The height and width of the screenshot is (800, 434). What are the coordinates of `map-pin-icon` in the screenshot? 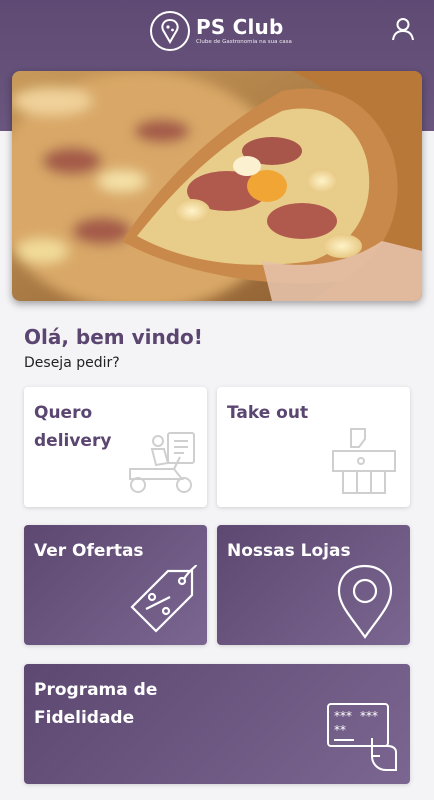 It's located at (365, 603).